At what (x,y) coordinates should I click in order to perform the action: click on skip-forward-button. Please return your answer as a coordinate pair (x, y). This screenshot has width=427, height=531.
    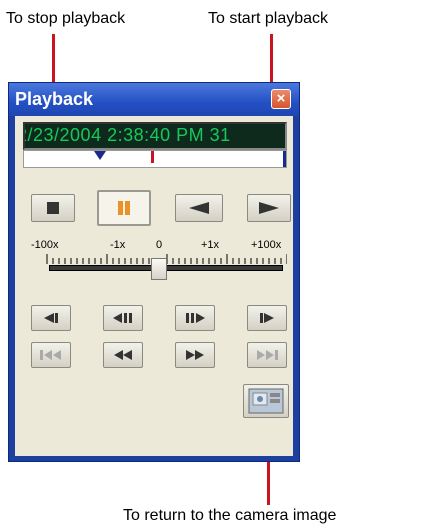
    Looking at the image, I should click on (267, 318).